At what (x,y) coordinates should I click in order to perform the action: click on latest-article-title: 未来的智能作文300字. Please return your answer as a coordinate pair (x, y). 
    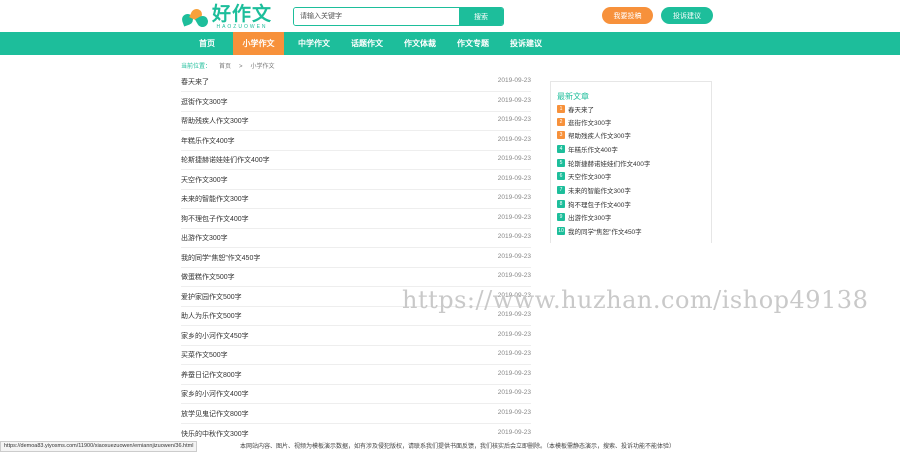
    Looking at the image, I should click on (599, 190).